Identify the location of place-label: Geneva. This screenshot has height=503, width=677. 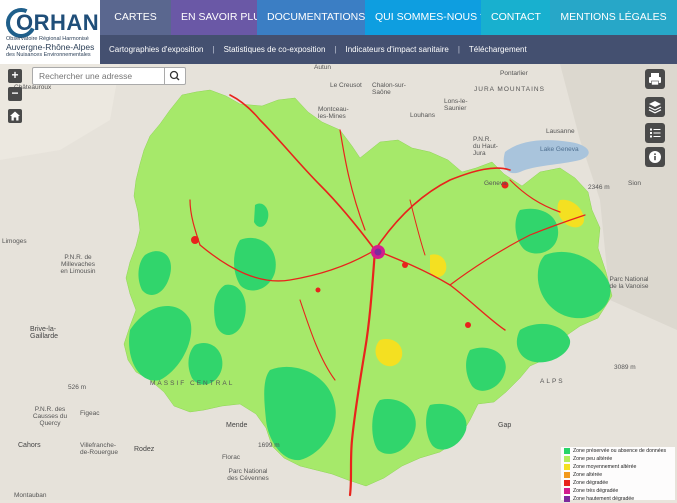
(495, 183).